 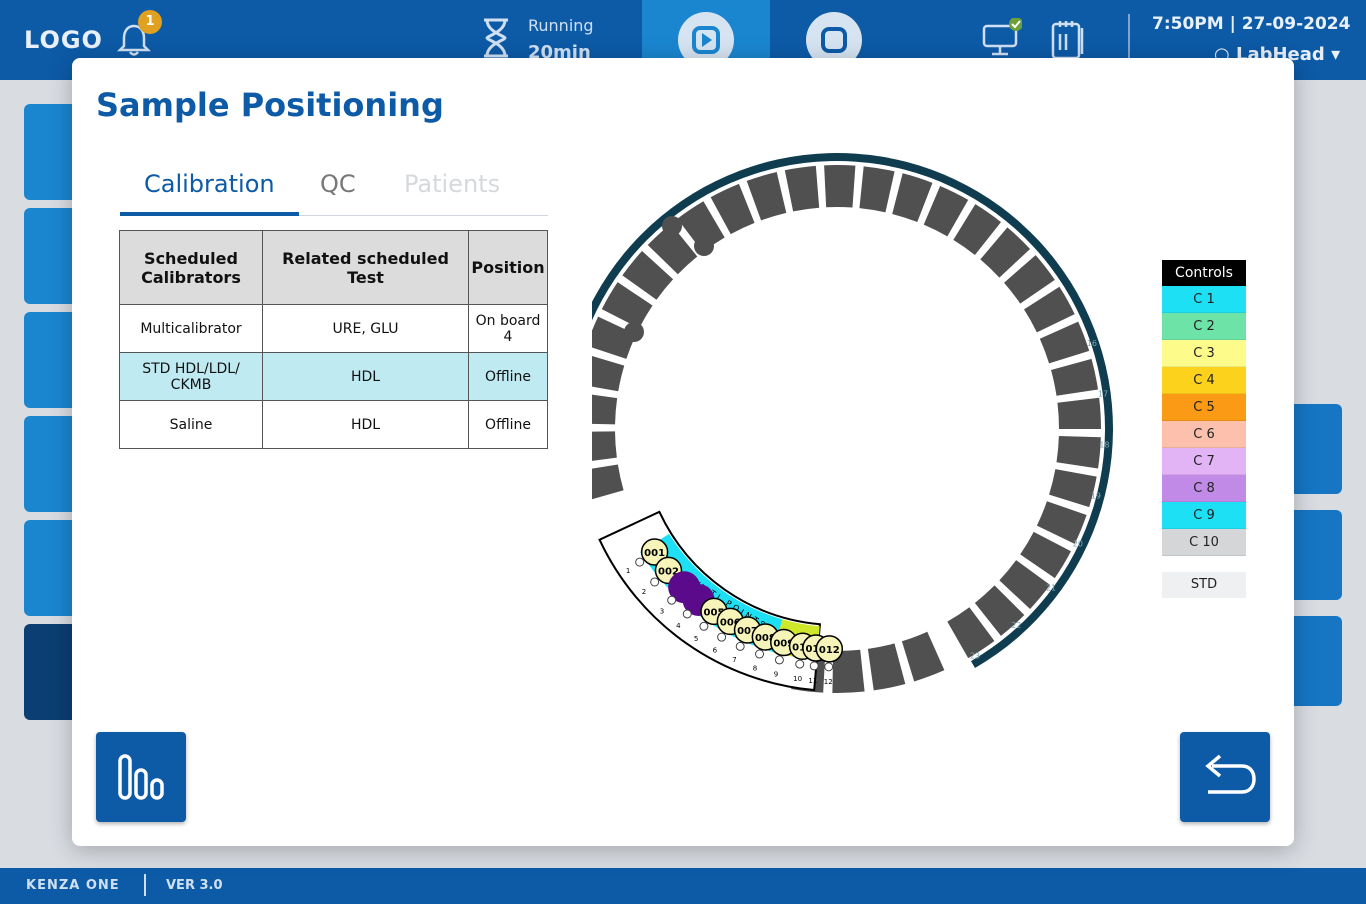 I want to click on version-label: VER 3.0, so click(x=194, y=885).